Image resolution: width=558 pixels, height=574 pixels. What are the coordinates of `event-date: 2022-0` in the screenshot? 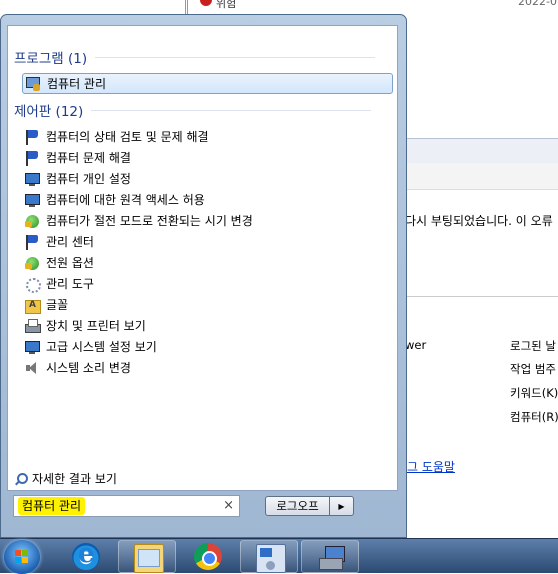 It's located at (537, 4).